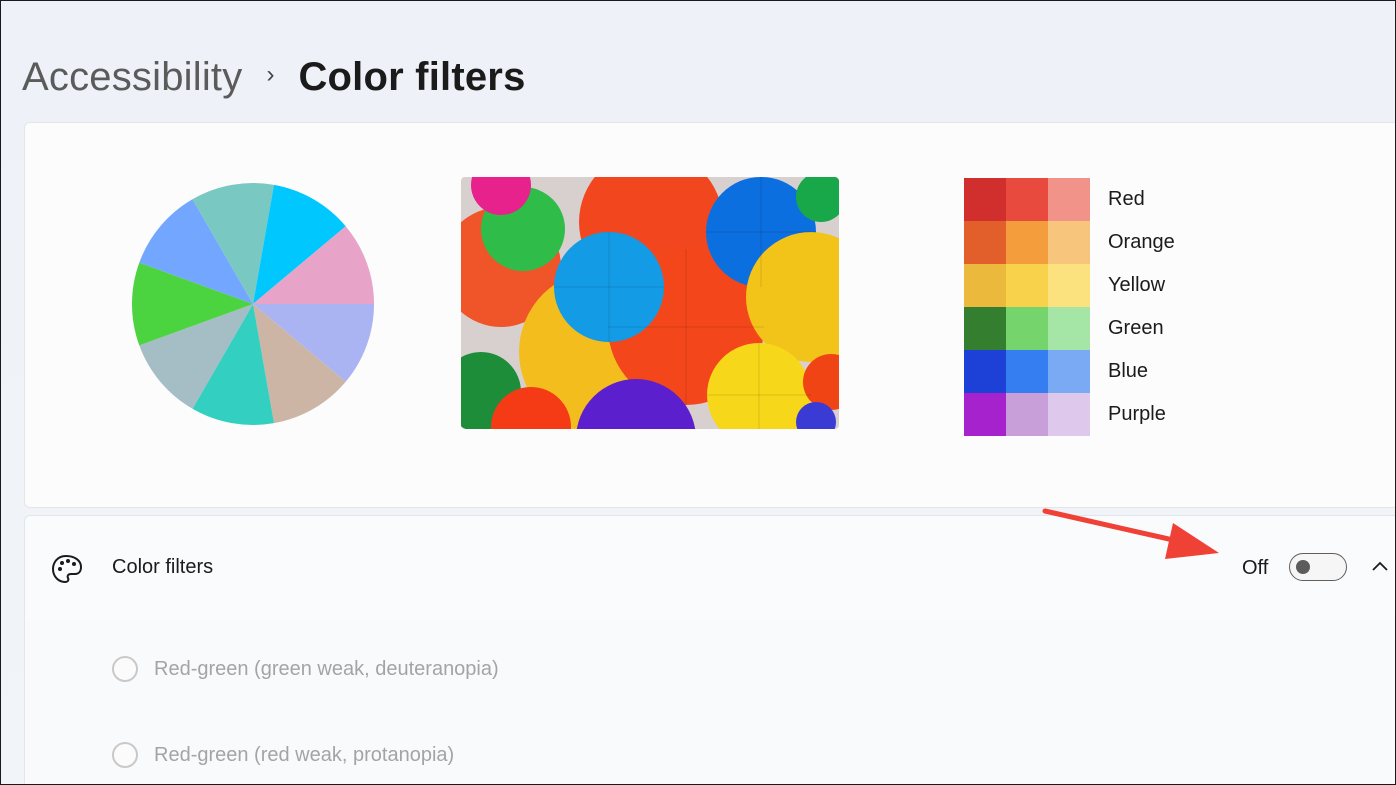 This screenshot has height=785, width=1396. I want to click on breadcrumb: Accessibility › Color filters, so click(274, 77).